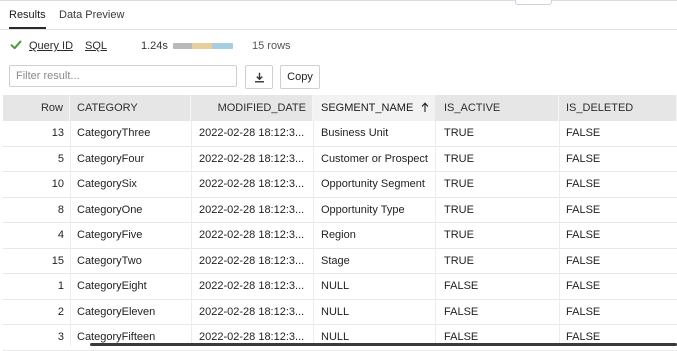 The image size is (677, 351). What do you see at coordinates (252, 108) in the screenshot?
I see `column-header-modified-date: MODIFIED_DATE` at bounding box center [252, 108].